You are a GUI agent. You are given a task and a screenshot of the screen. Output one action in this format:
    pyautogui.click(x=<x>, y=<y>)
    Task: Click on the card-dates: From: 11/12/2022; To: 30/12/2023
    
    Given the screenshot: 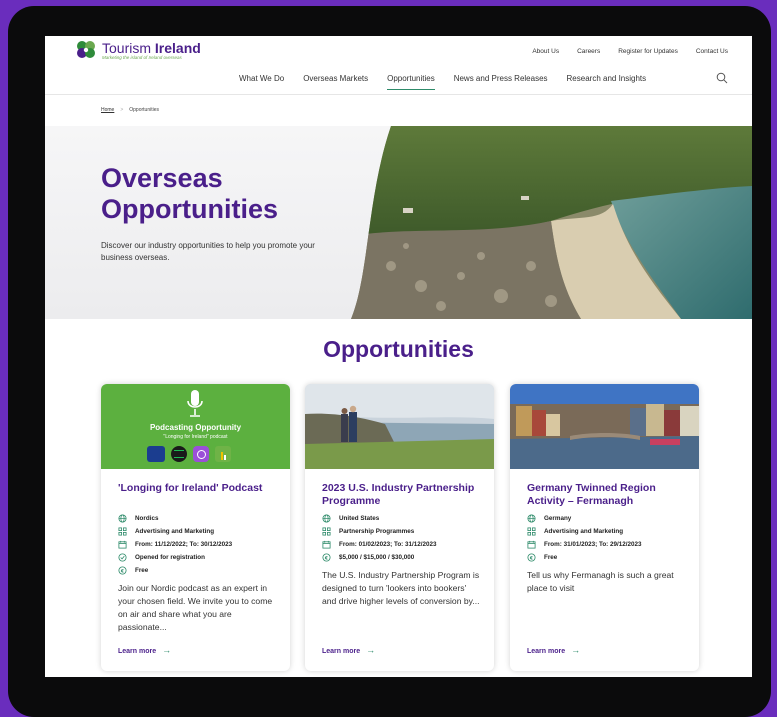 What is the action you would take?
    pyautogui.click(x=184, y=544)
    